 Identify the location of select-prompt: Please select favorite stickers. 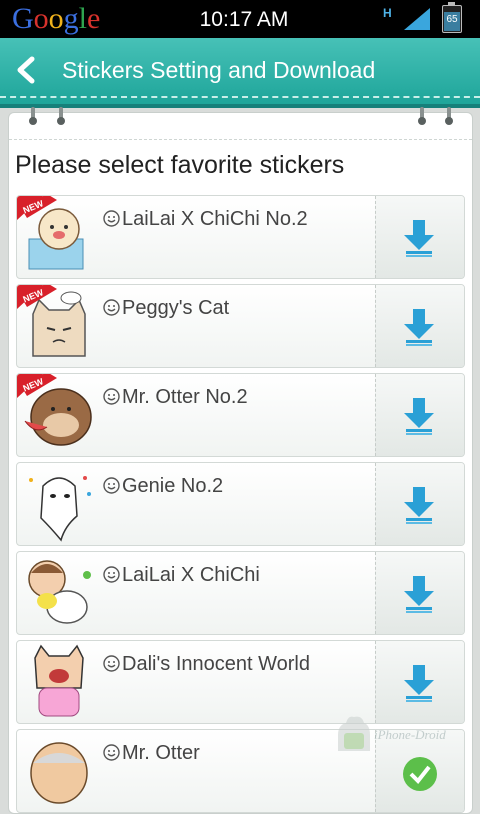
(180, 165).